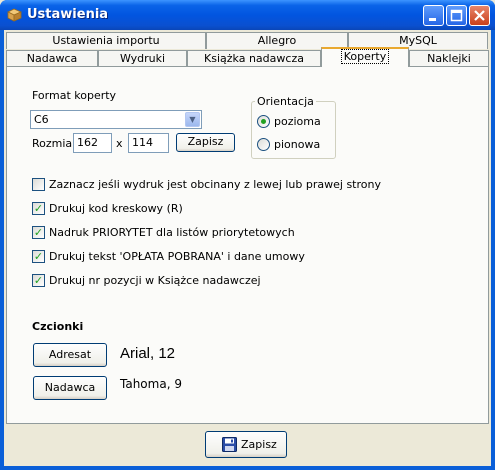  What do you see at coordinates (38, 208) in the screenshot?
I see `checkbox-barcode: ✓` at bounding box center [38, 208].